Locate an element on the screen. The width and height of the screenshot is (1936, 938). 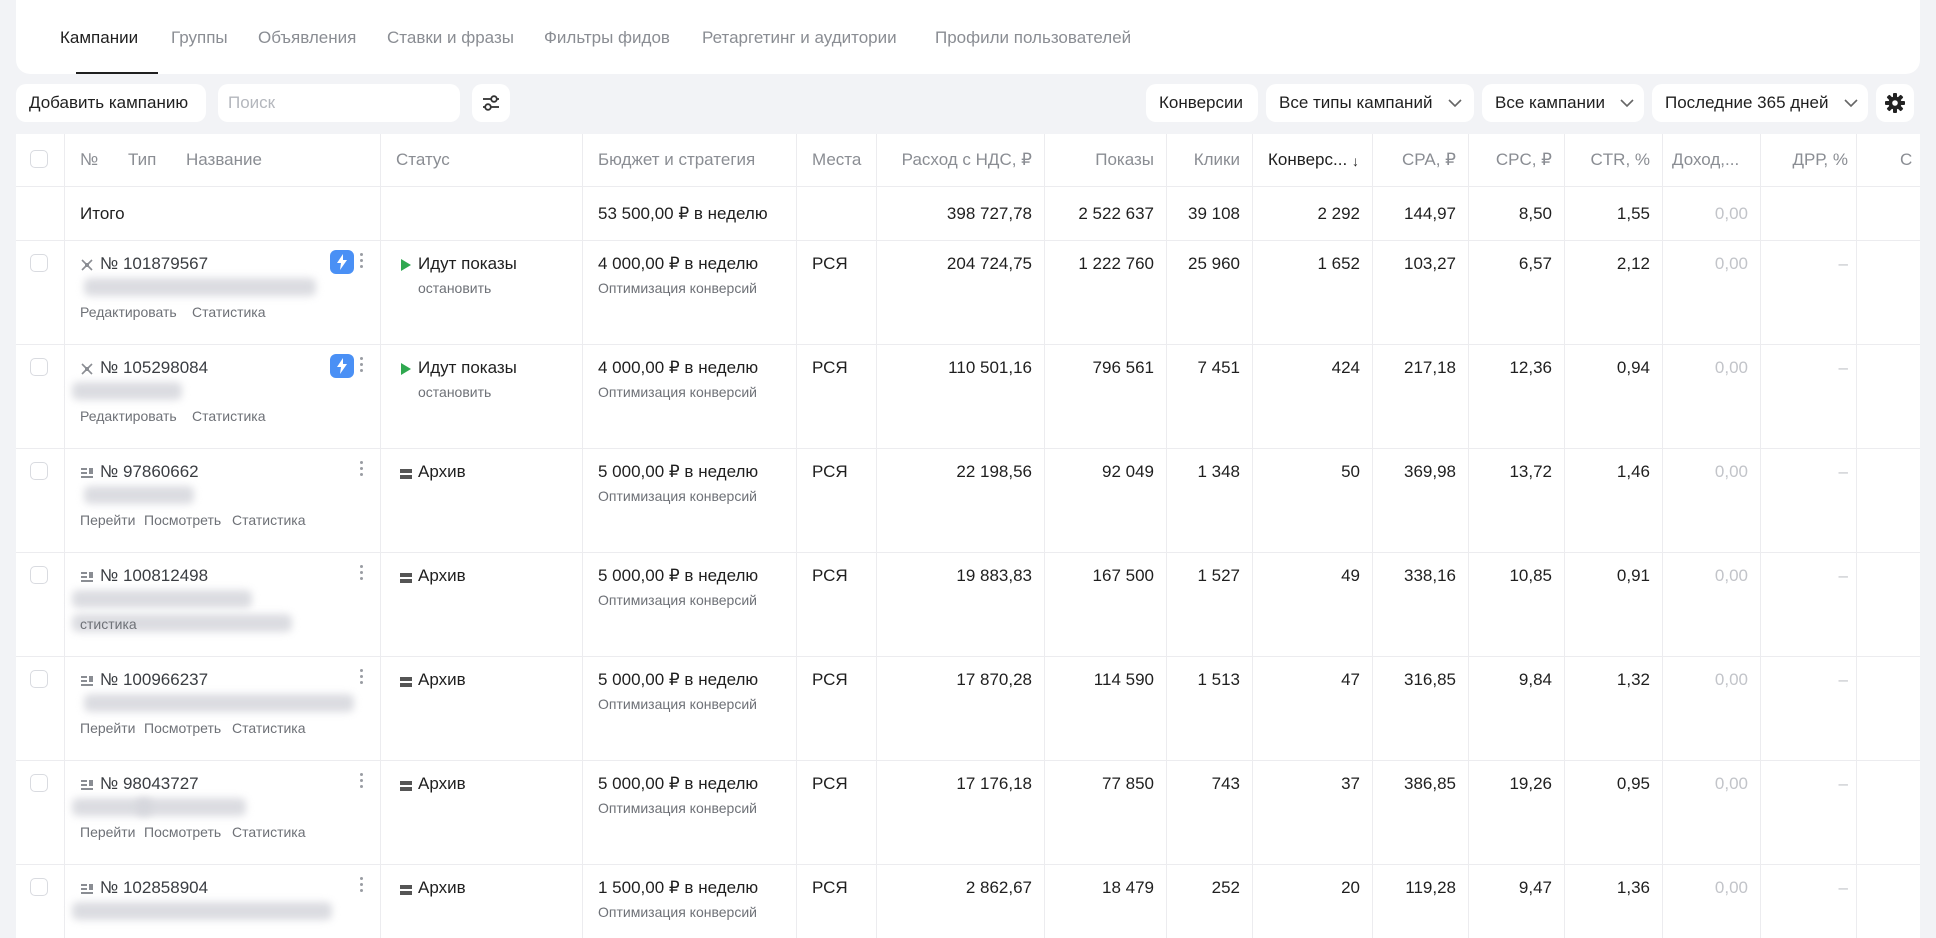
campaign-number: № 97860662 is located at coordinates (149, 472).